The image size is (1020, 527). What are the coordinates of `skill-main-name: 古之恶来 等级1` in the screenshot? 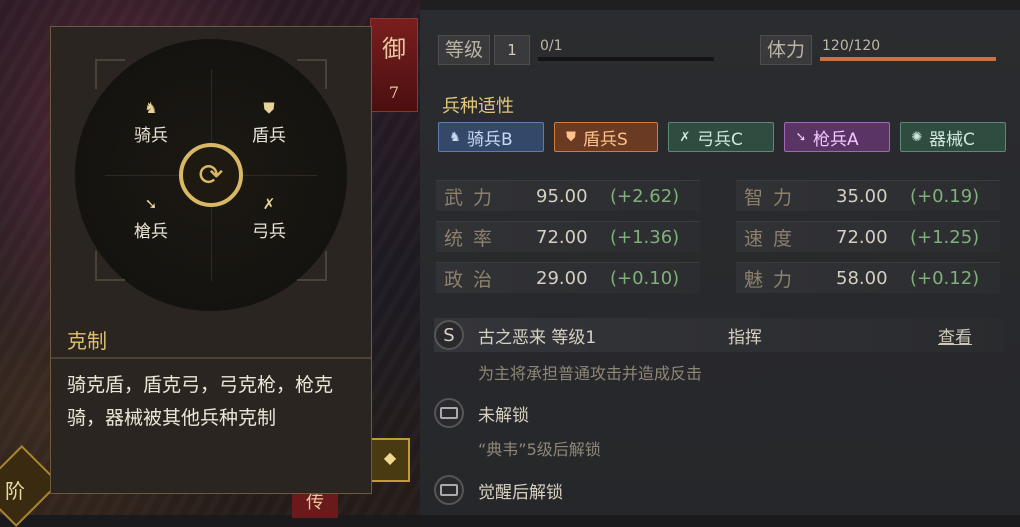 It's located at (537, 337).